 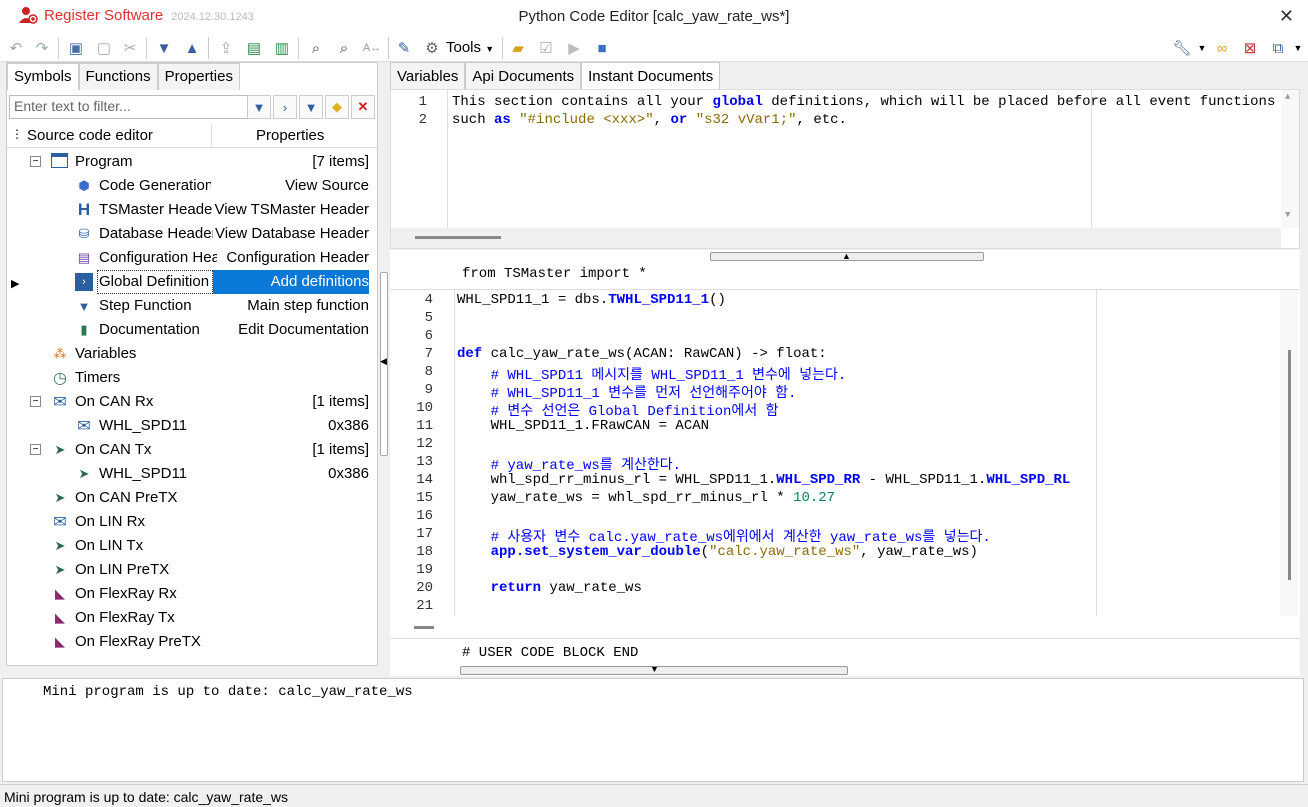 I want to click on window-icon: ⧉, so click(x=1278, y=48).